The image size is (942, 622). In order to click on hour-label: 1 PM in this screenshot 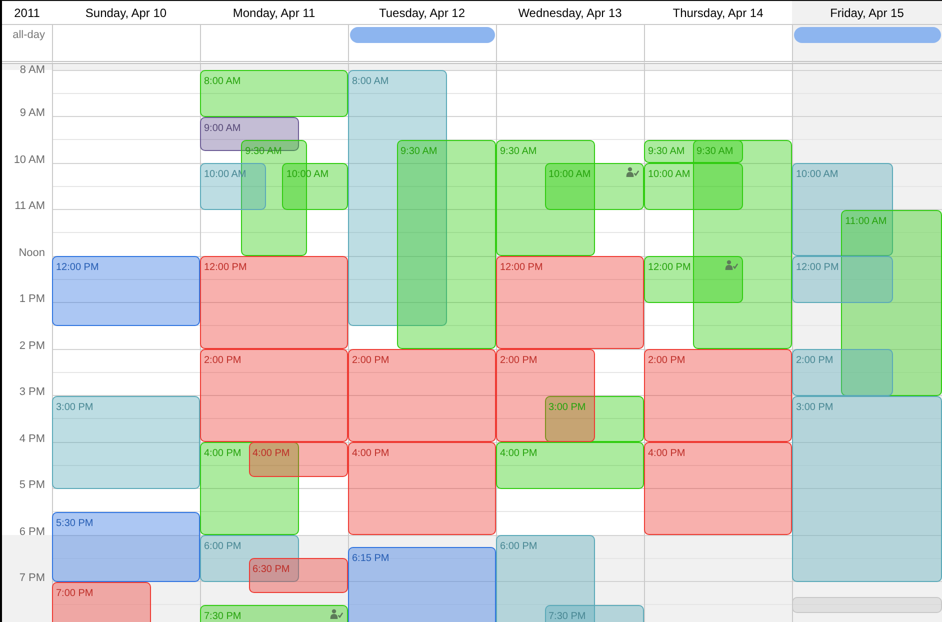, I will do `click(32, 299)`.